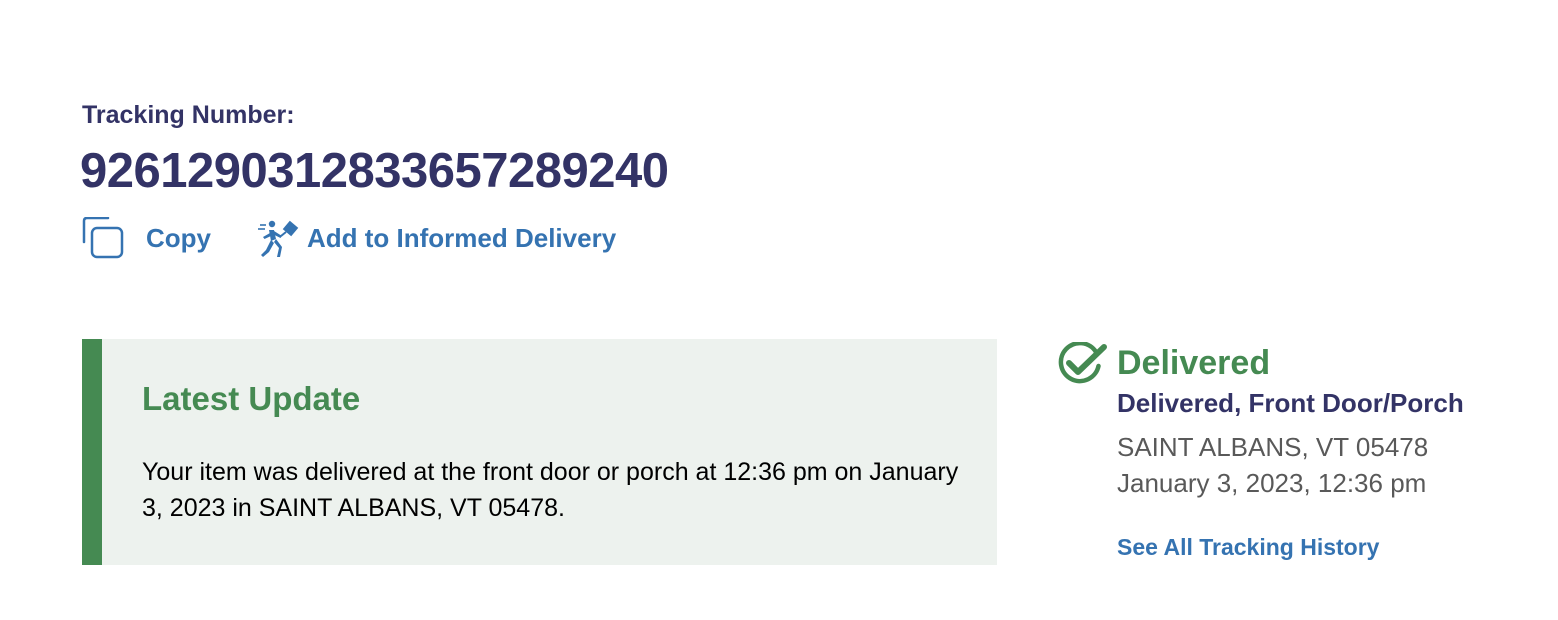  Describe the element at coordinates (178, 238) in the screenshot. I see `copy-label: Copy` at that location.